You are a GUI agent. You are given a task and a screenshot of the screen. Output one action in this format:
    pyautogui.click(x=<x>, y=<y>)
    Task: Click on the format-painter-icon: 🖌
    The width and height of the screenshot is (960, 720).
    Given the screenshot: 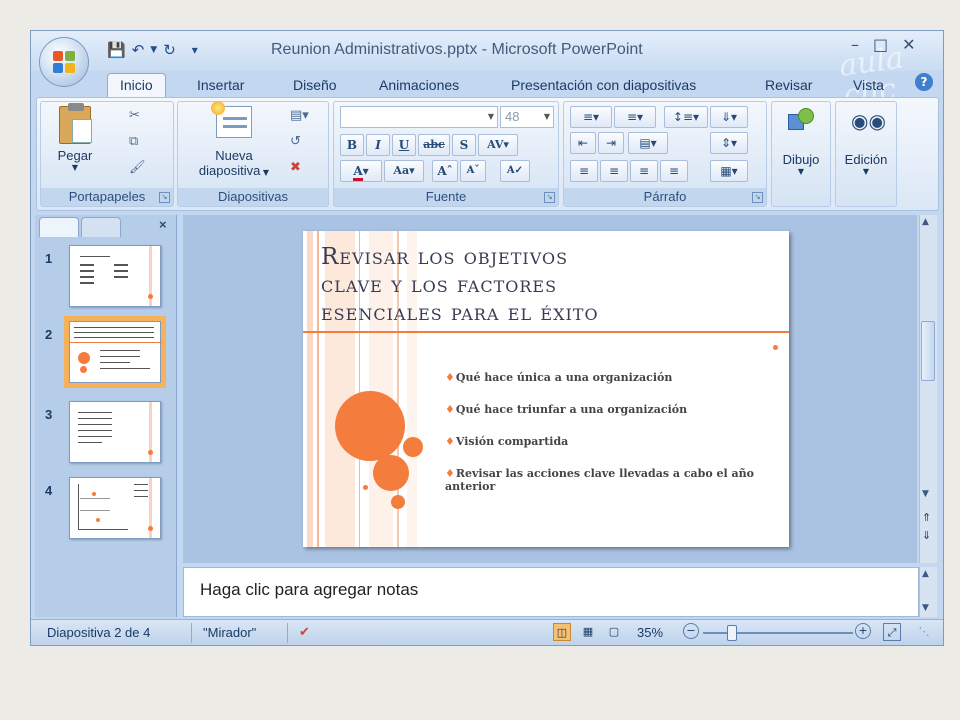 What is the action you would take?
    pyautogui.click(x=137, y=167)
    